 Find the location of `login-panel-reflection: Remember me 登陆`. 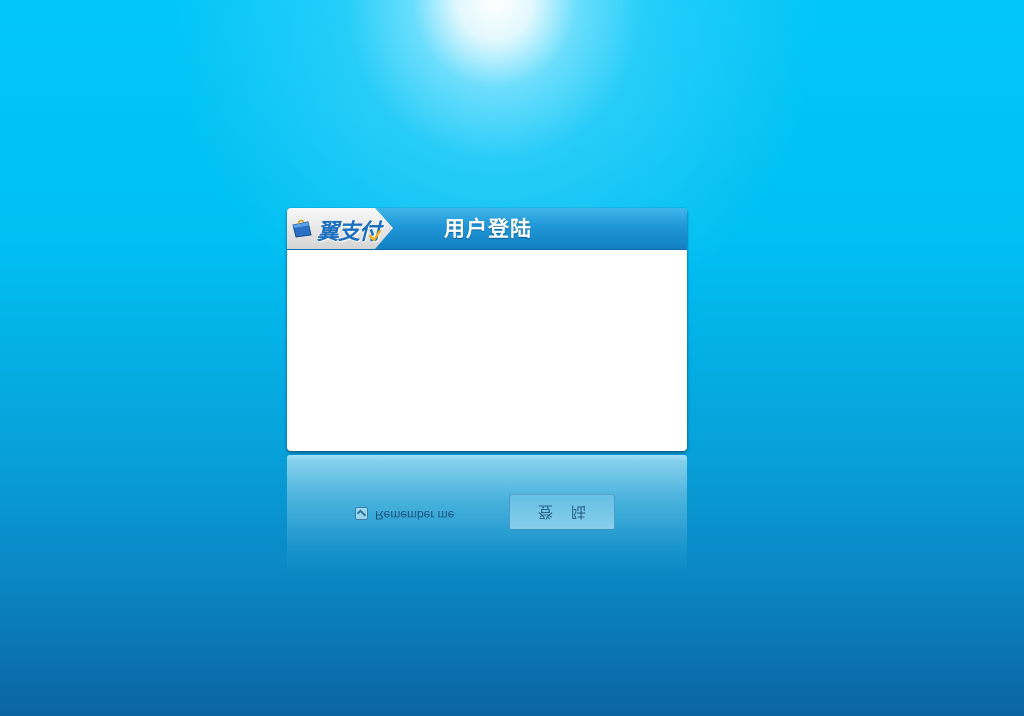

login-panel-reflection: Remember me 登陆 is located at coordinates (487, 515).